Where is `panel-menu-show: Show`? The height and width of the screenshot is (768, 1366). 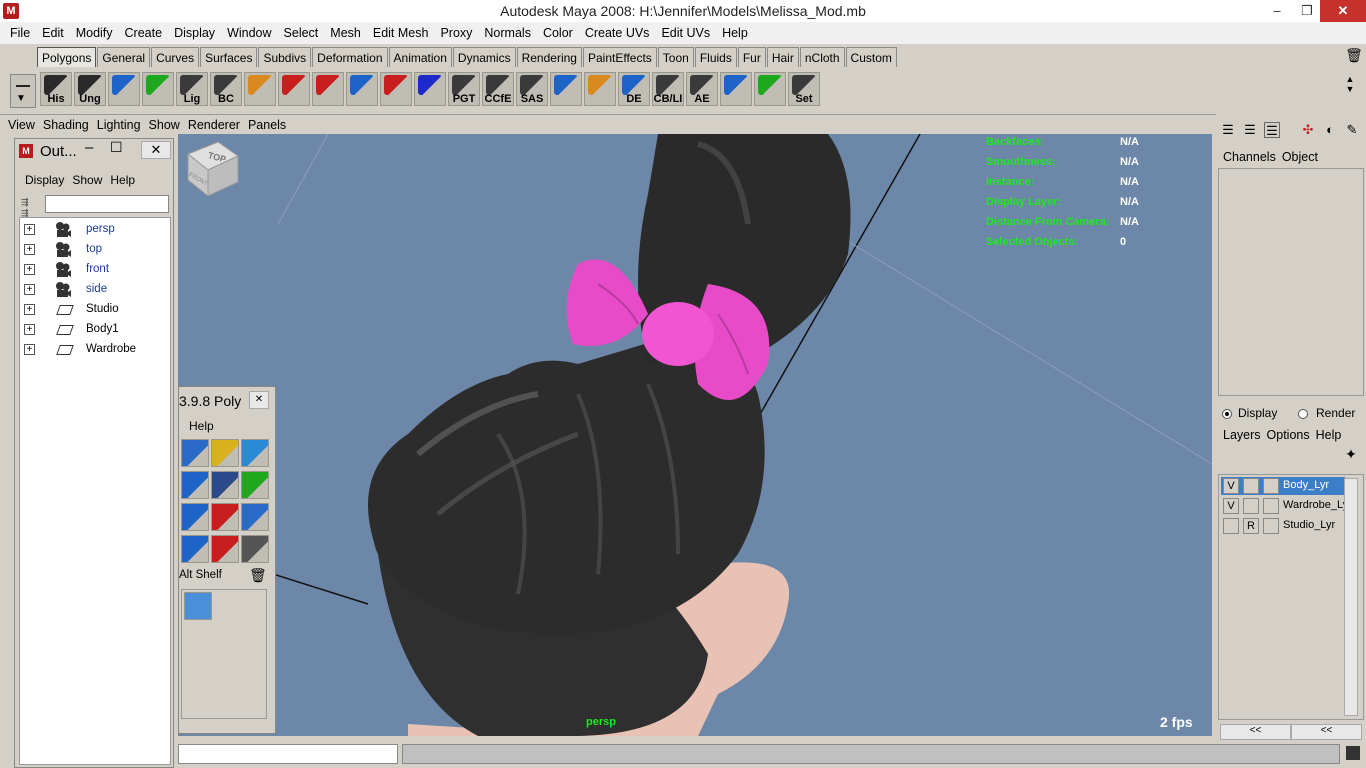
panel-menu-show: Show is located at coordinates (164, 125).